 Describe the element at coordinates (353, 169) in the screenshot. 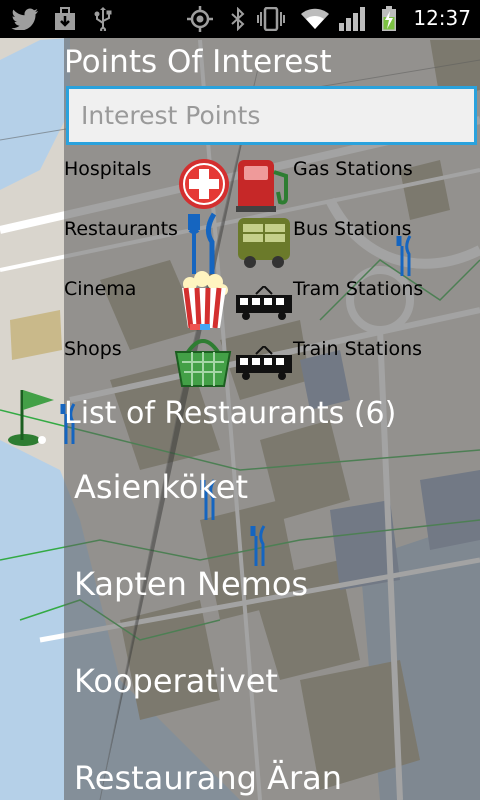

I see `category-gas-stations: Gas Stations` at that location.